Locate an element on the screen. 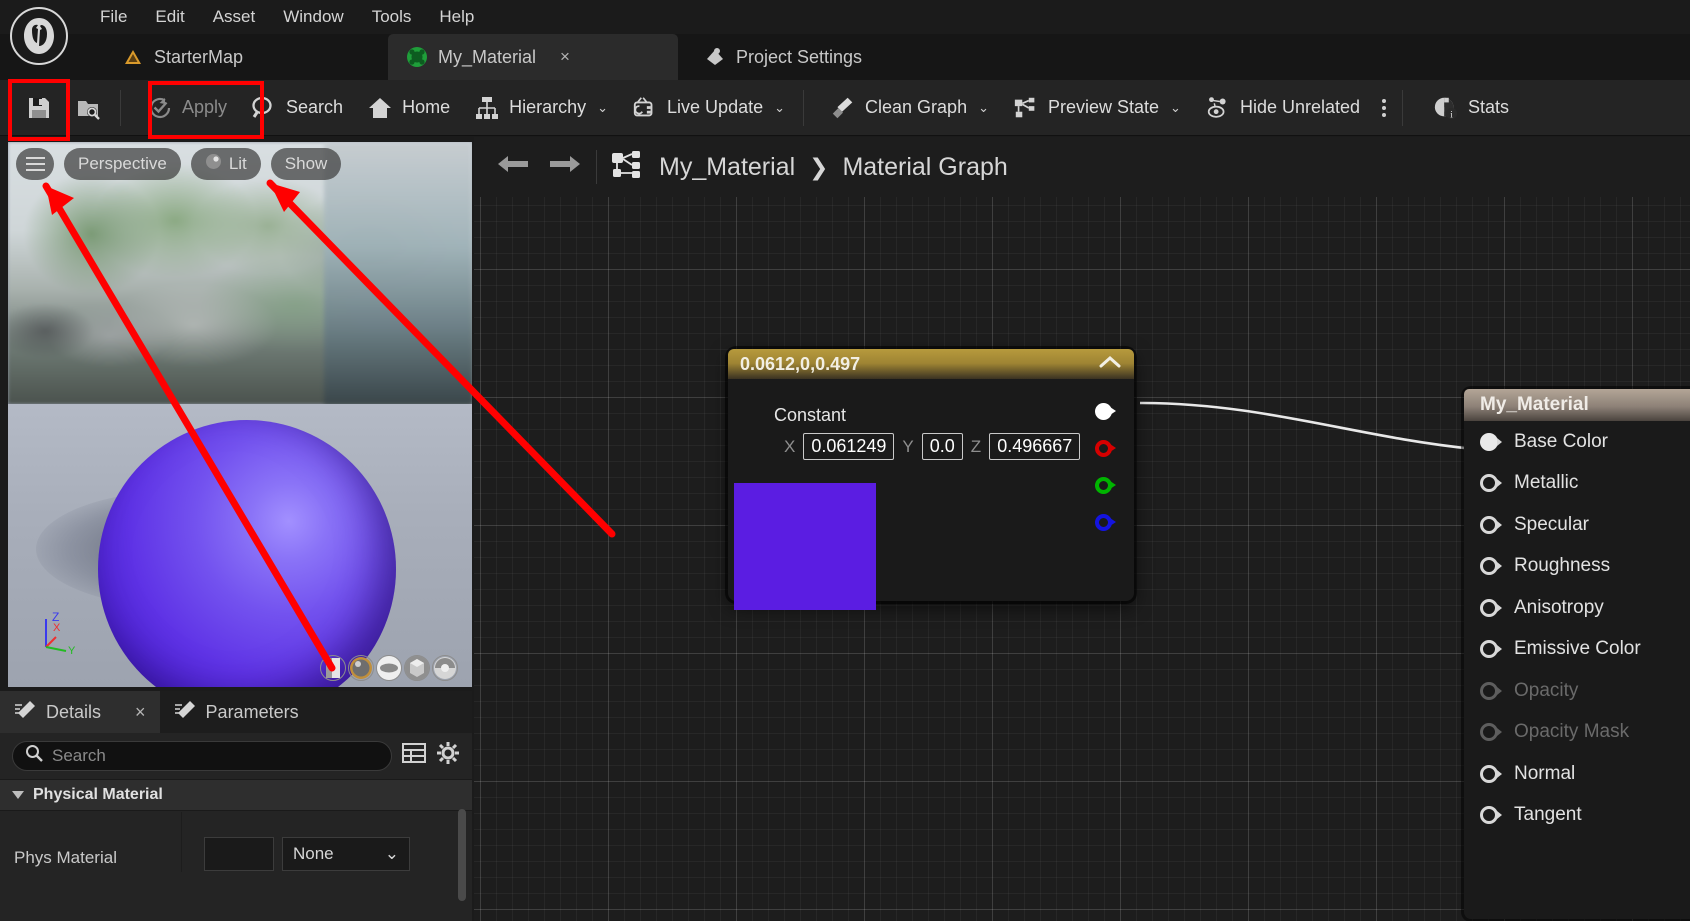 This screenshot has height=921, width=1690. home-icon is located at coordinates (380, 108).